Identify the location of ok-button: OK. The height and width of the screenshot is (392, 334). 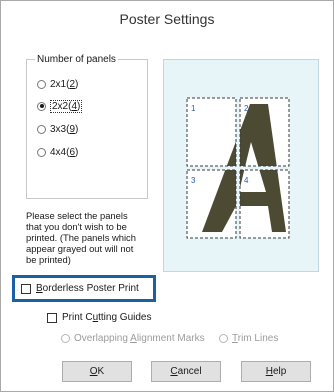
(97, 371).